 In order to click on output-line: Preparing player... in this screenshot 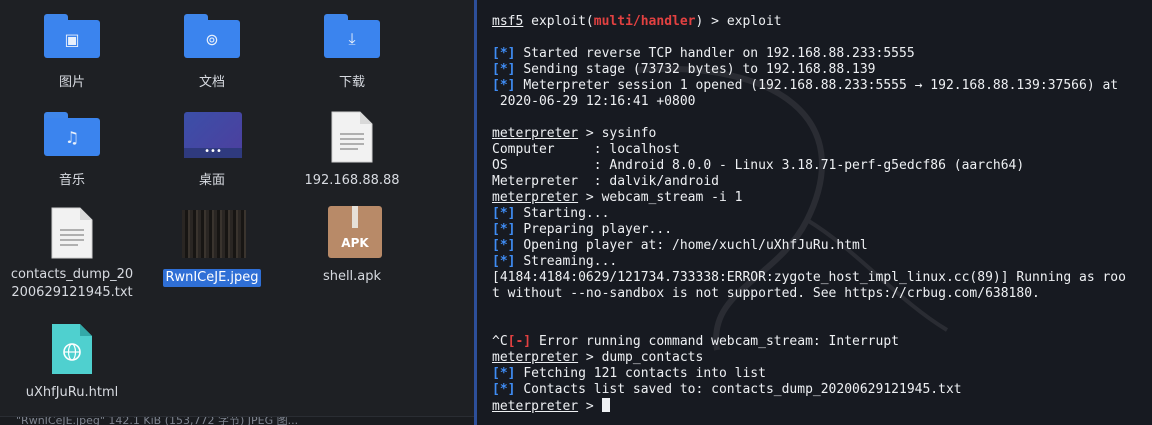, I will do `click(598, 229)`.